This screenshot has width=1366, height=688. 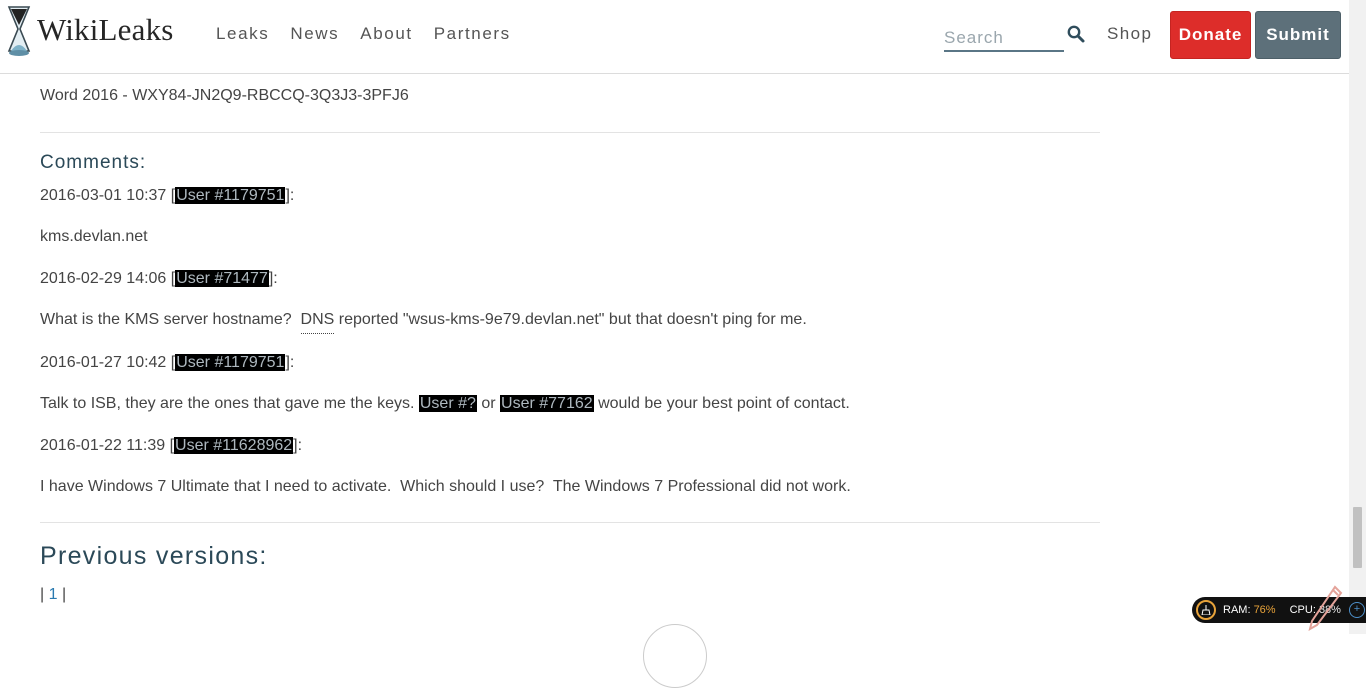 I want to click on comments-heading: Comments:, so click(x=93, y=162).